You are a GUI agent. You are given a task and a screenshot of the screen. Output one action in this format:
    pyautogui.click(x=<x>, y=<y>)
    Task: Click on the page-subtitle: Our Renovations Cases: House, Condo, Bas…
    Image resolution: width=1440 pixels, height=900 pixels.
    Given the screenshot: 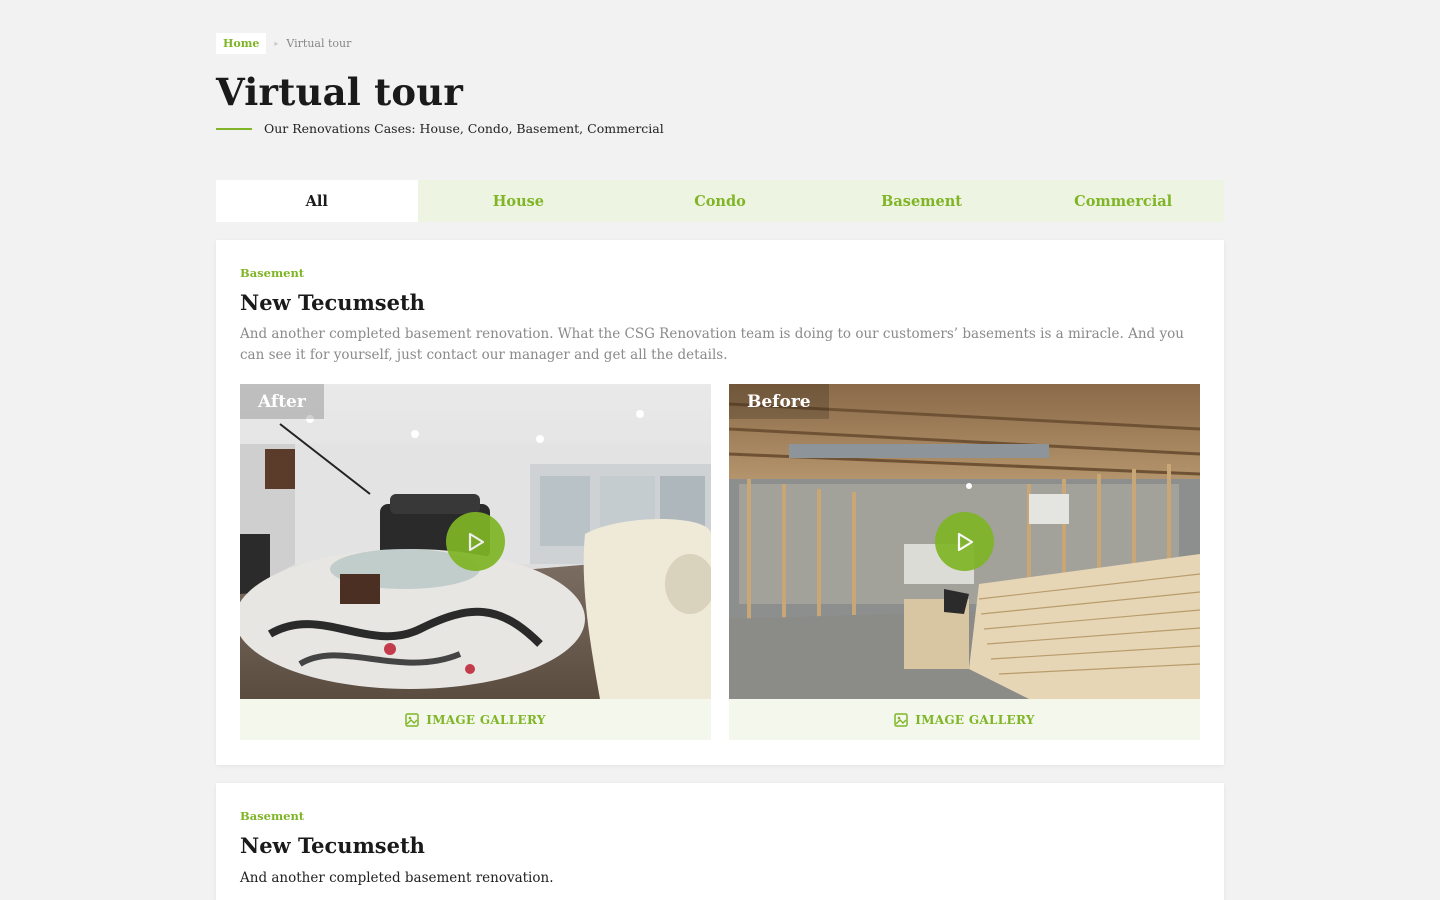 What is the action you would take?
    pyautogui.click(x=464, y=128)
    